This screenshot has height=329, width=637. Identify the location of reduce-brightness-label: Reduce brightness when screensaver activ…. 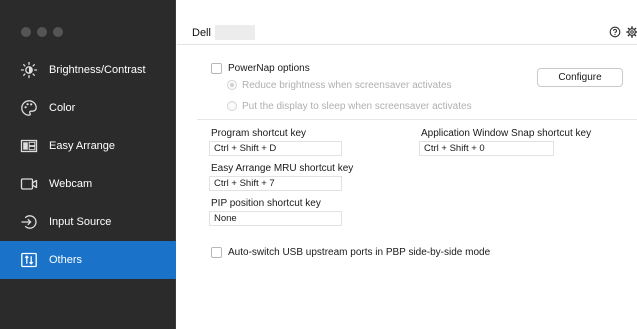
(347, 85).